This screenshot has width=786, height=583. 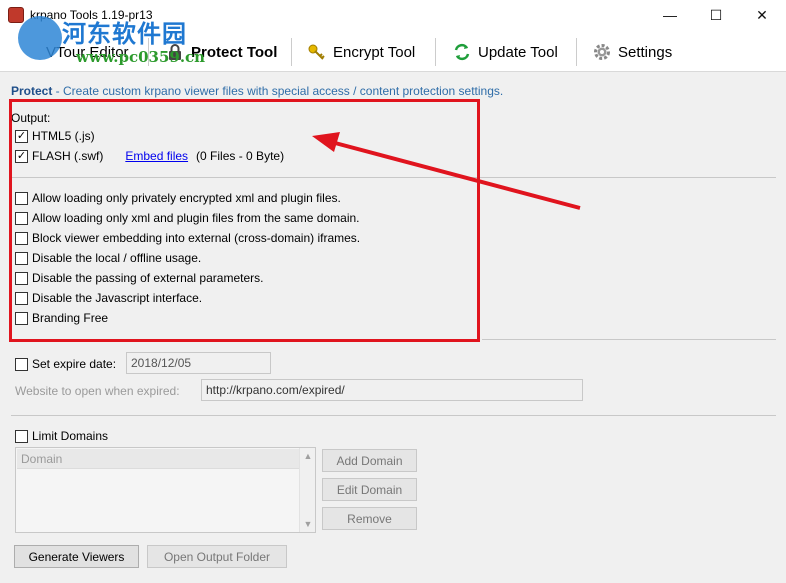 I want to click on expire-checkbox, so click(x=21, y=364).